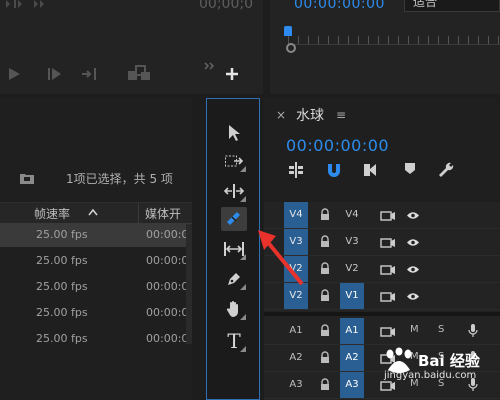  I want to click on source-timecode: 00;00;0, so click(226, 6).